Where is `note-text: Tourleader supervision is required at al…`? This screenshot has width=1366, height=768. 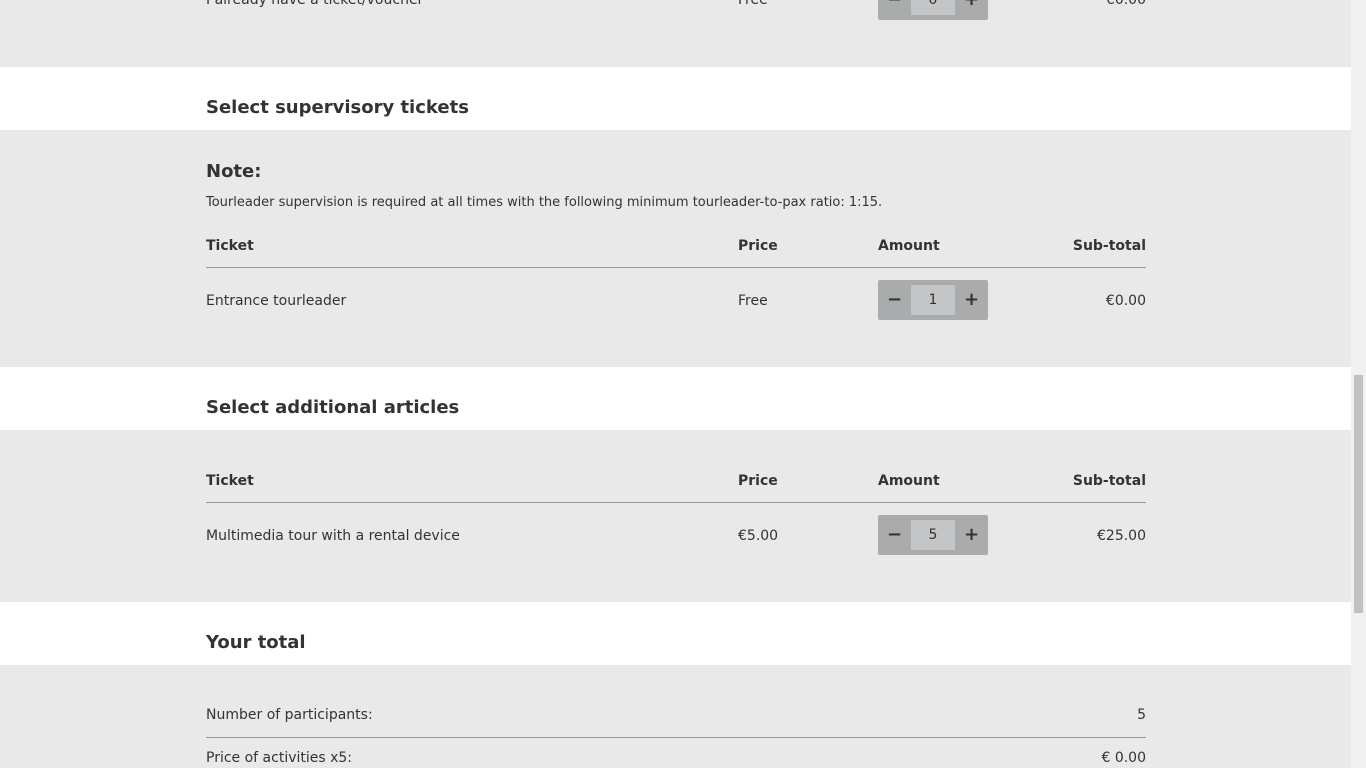
note-text: Tourleader supervision is required at al… is located at coordinates (544, 202).